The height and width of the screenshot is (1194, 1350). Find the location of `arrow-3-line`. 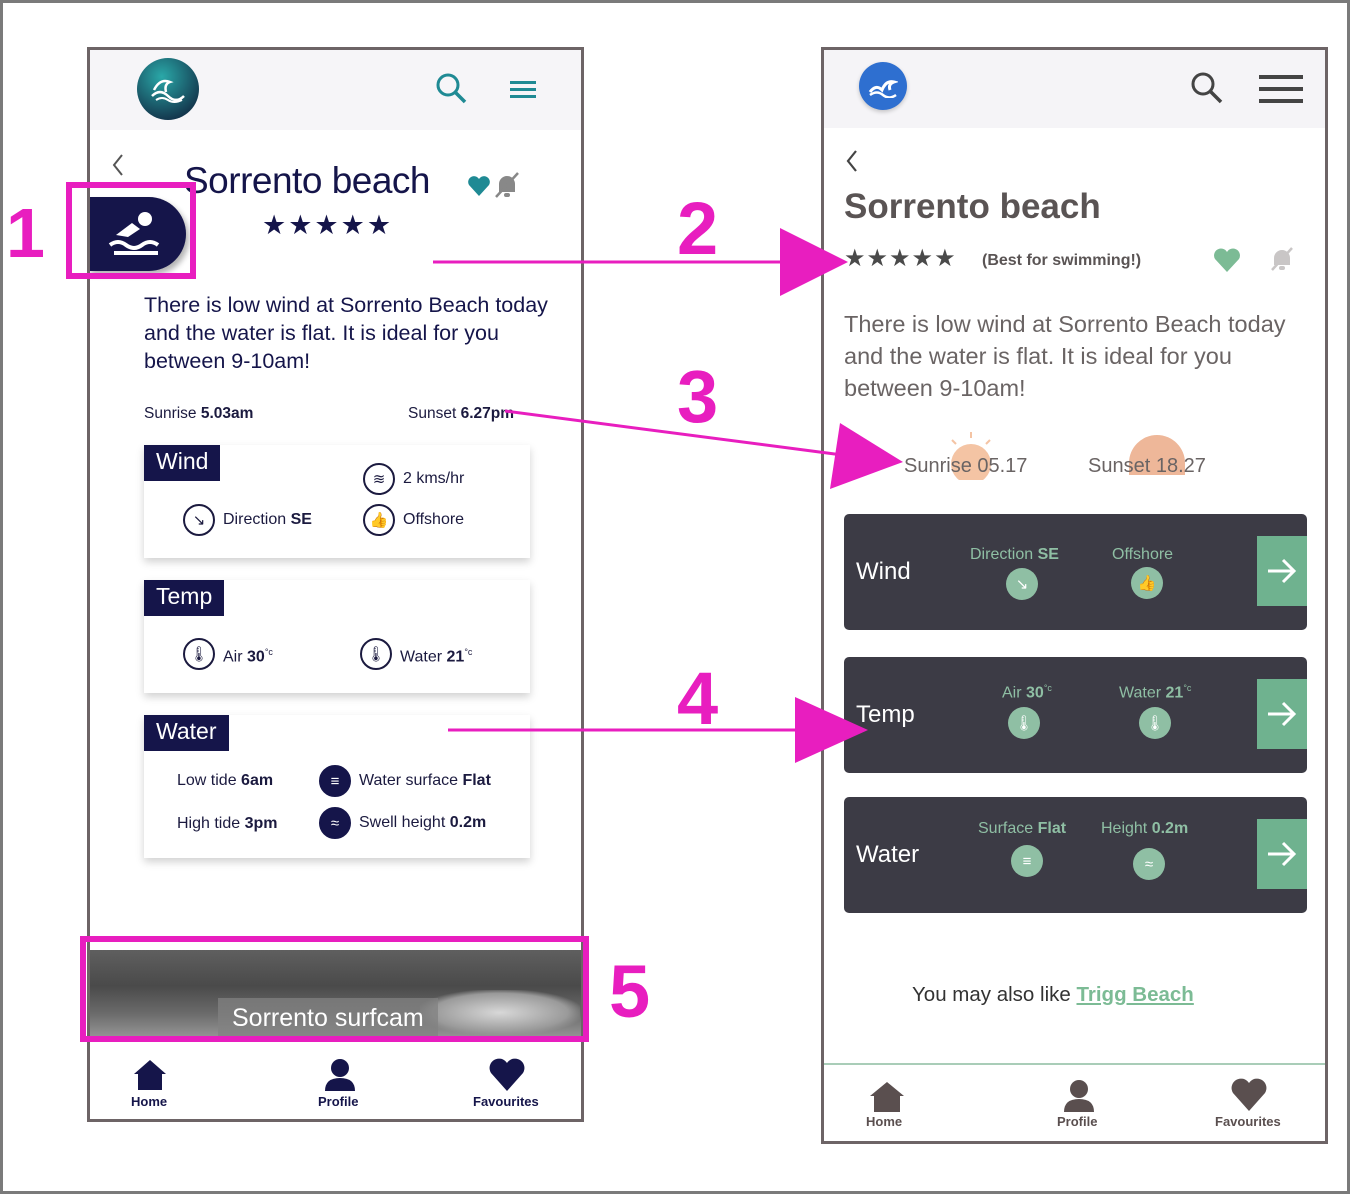

arrow-3-line is located at coordinates (677, 433).